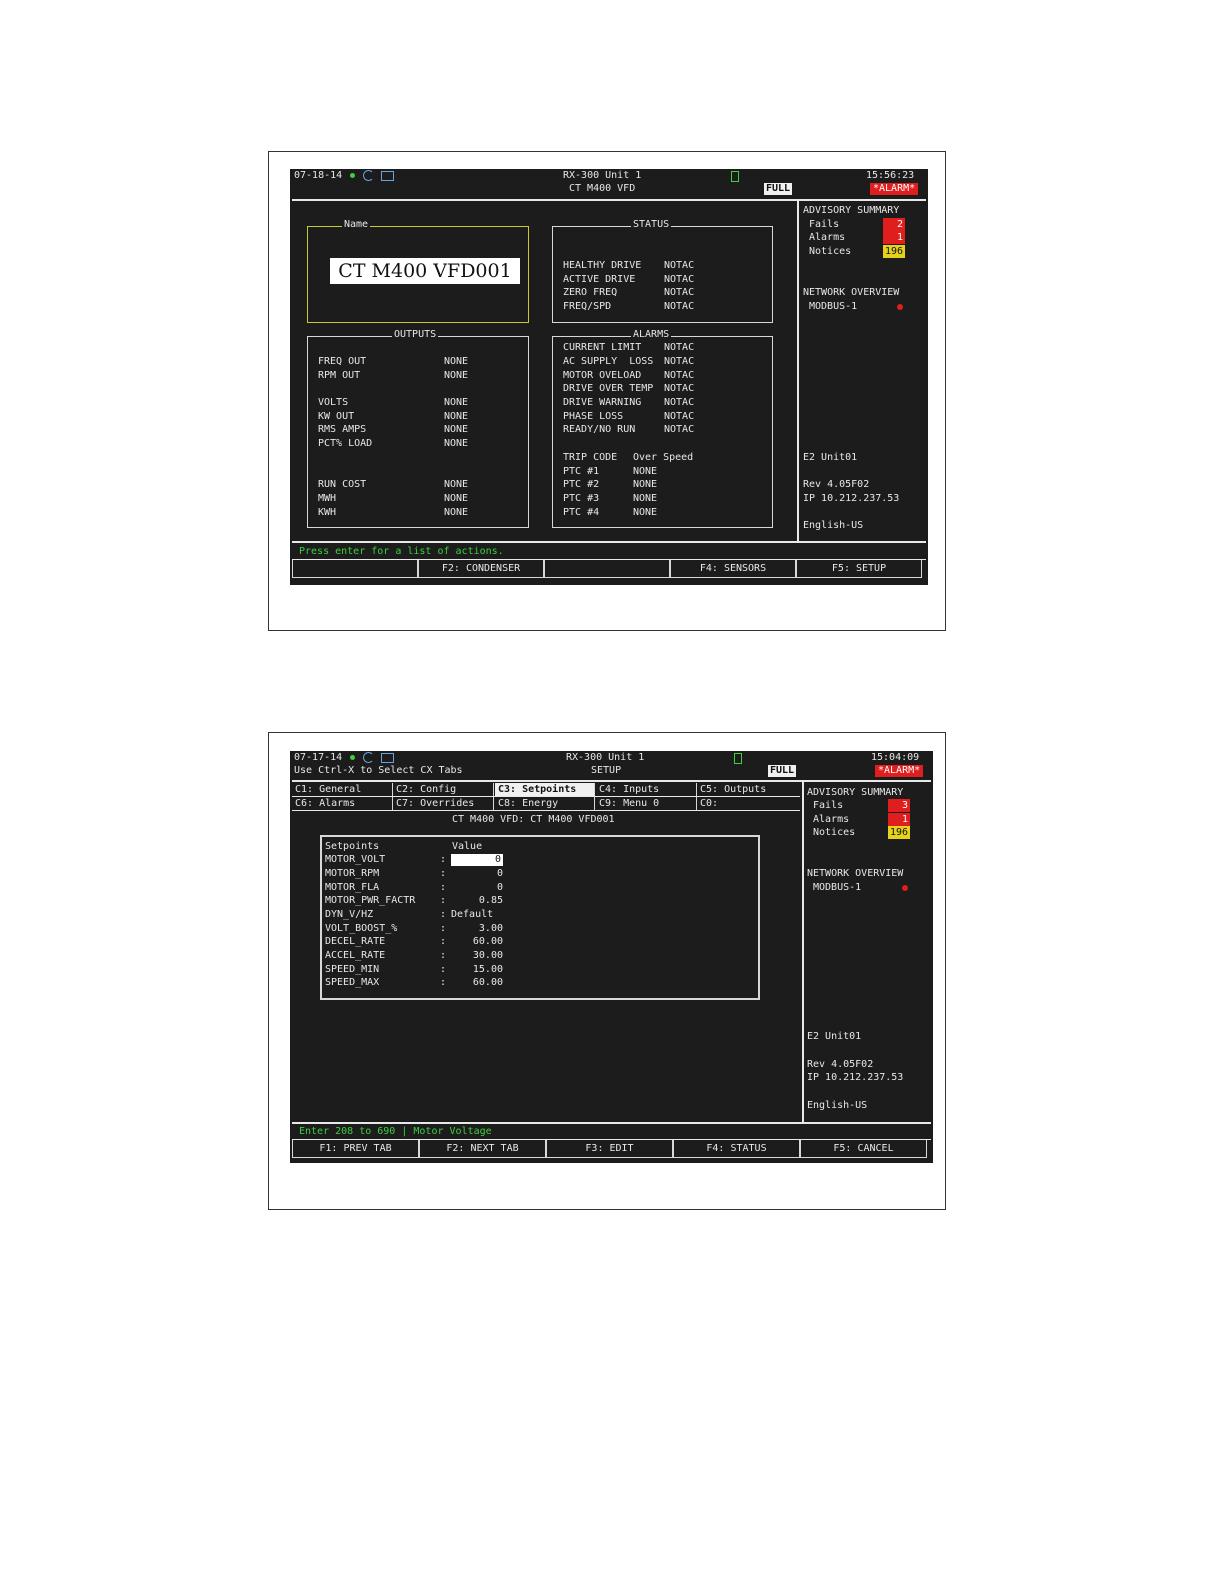 This screenshot has height=1584, width=1224. I want to click on function-key-bar: F2: CONDENSER F4: SENSORS F5: SETUP, so click(609, 569).